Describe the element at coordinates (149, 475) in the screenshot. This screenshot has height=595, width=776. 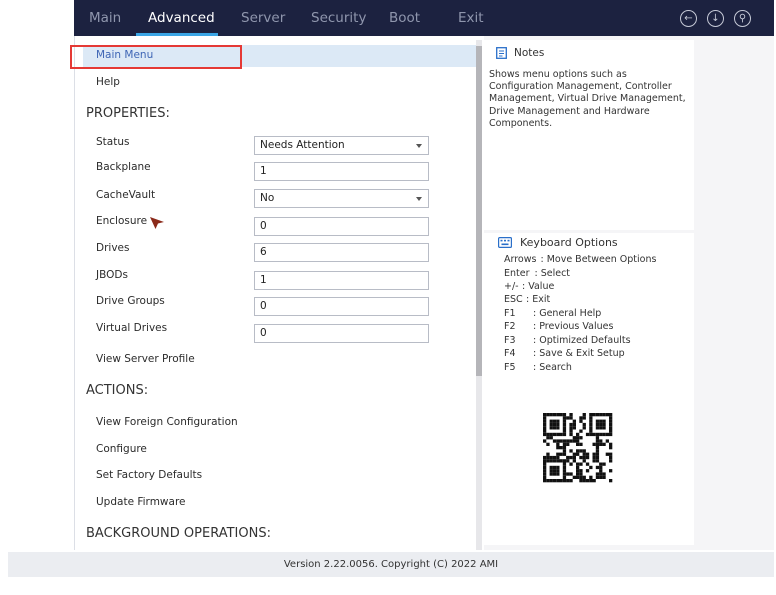
I see `set-factory-defaults-link: Set Factory Defaults` at that location.